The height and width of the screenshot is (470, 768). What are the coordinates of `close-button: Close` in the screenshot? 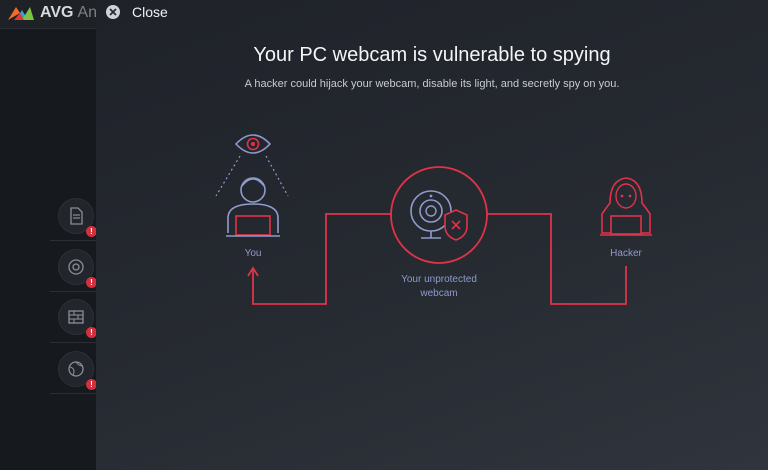 It's located at (137, 12).